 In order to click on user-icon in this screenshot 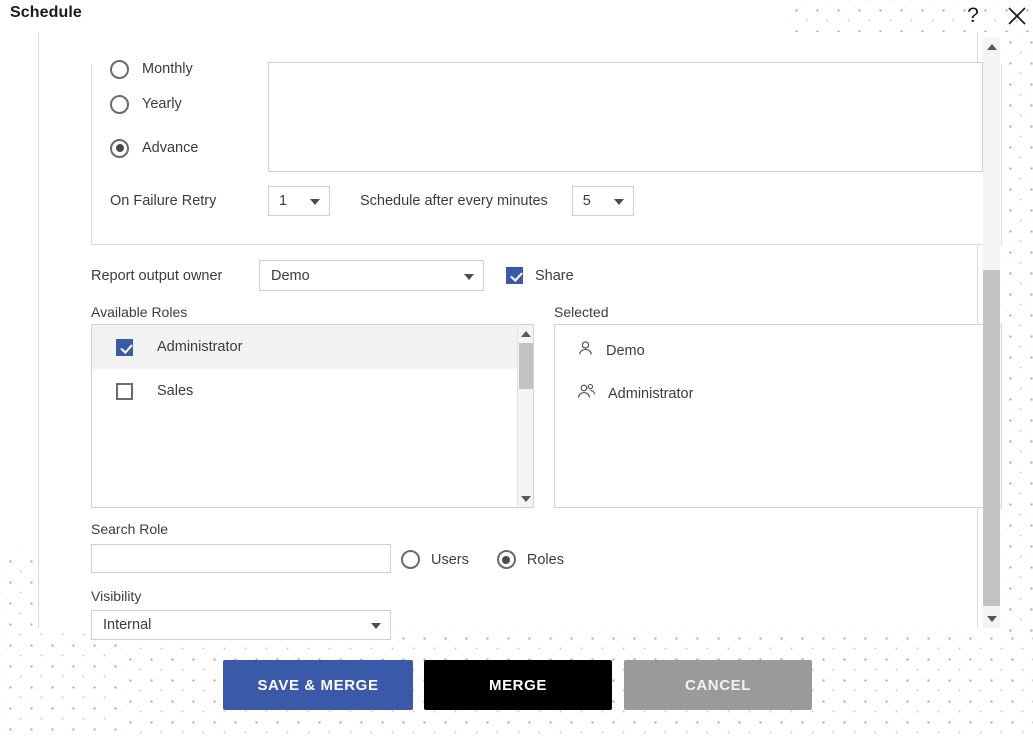, I will do `click(585, 351)`.